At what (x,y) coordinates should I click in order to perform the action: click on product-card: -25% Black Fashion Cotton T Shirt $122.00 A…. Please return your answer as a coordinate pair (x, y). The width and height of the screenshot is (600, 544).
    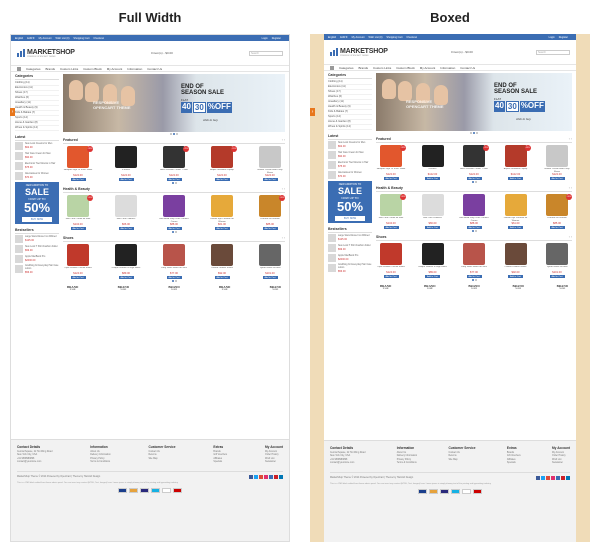
    Looking at the image, I should click on (474, 162).